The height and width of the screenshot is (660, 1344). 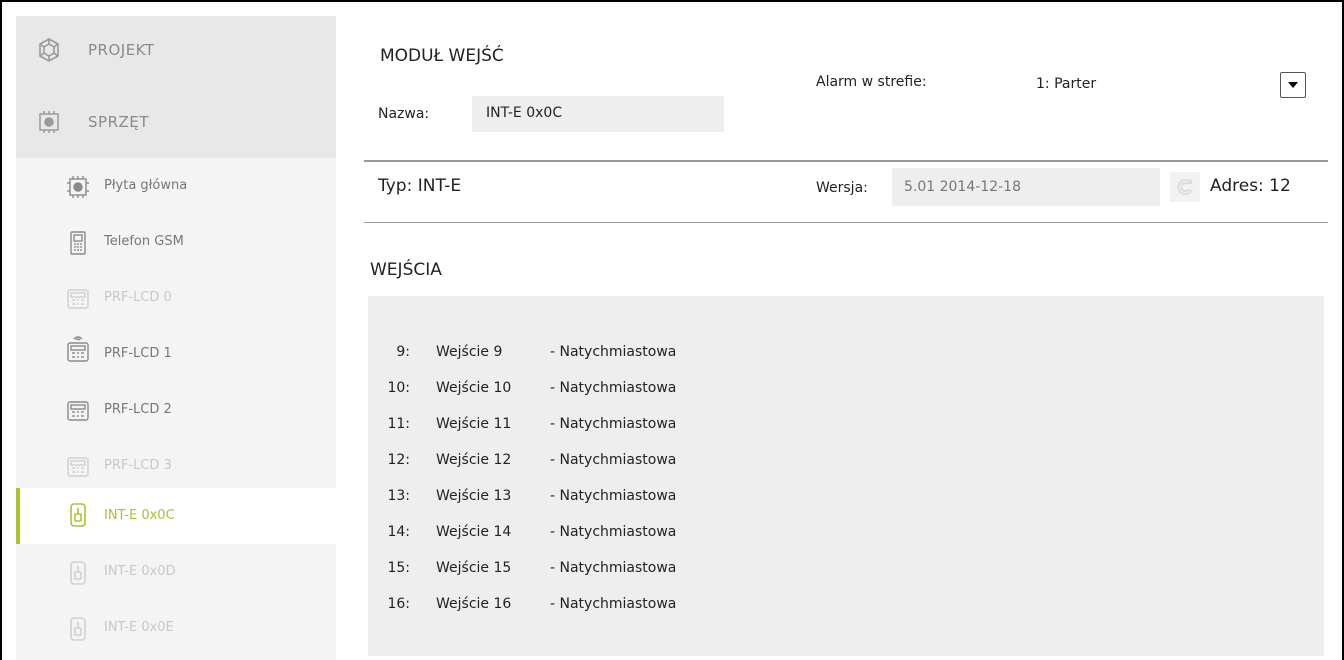 What do you see at coordinates (842, 188) in the screenshot?
I see `version-label: Wersja:` at bounding box center [842, 188].